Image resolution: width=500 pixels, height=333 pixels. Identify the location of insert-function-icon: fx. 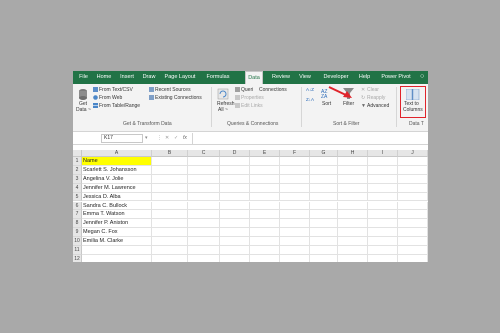
(185, 138).